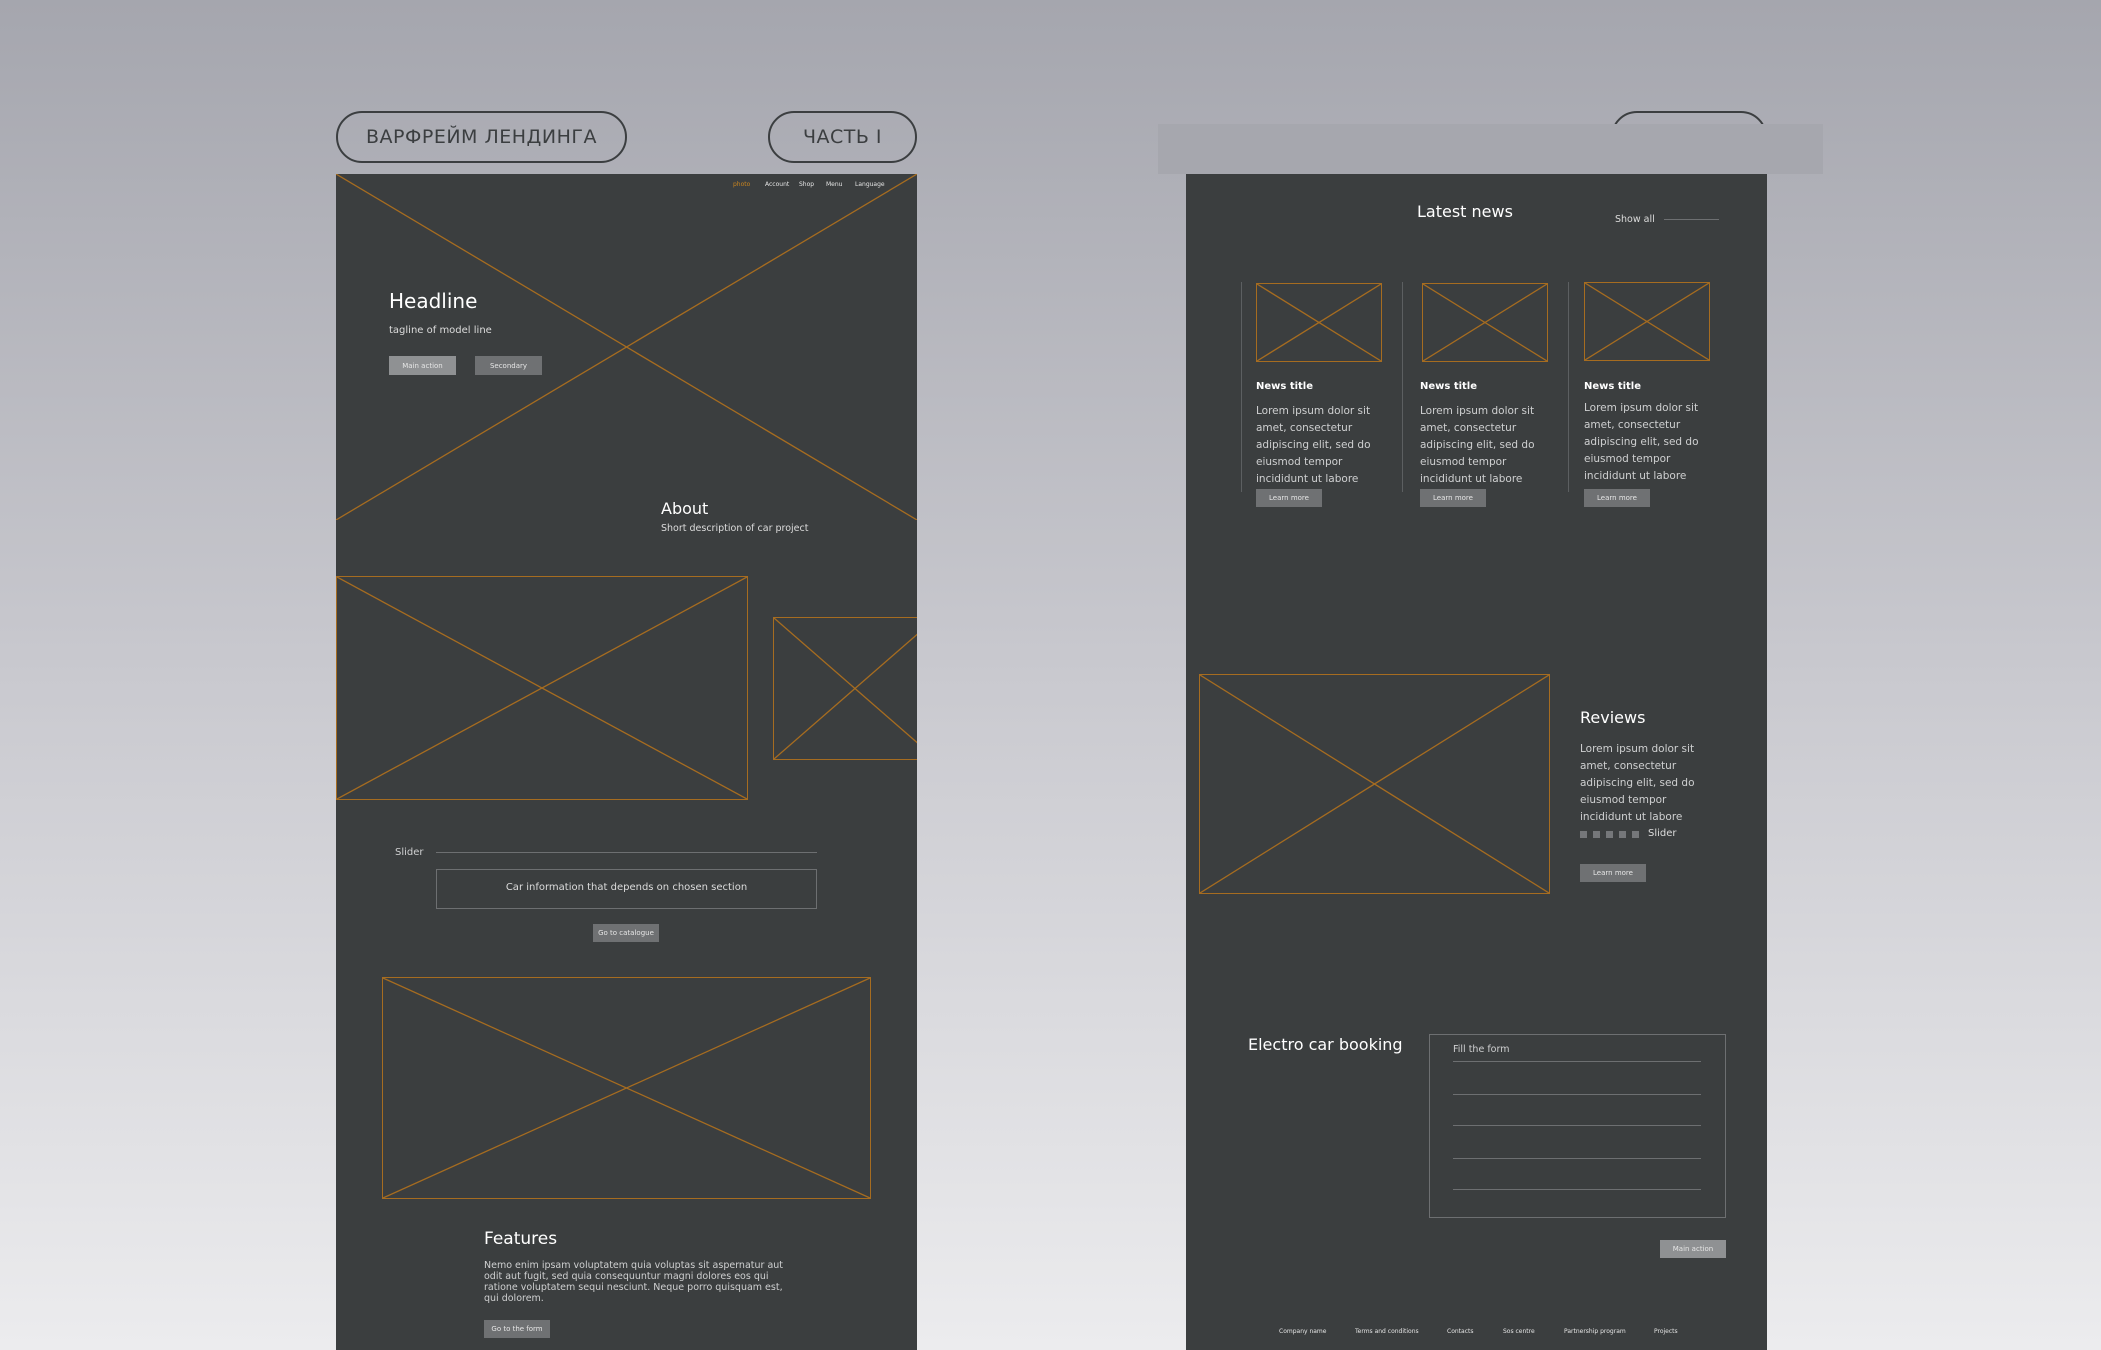 This screenshot has height=1350, width=2101. I want to click on about-image-small, so click(845, 688).